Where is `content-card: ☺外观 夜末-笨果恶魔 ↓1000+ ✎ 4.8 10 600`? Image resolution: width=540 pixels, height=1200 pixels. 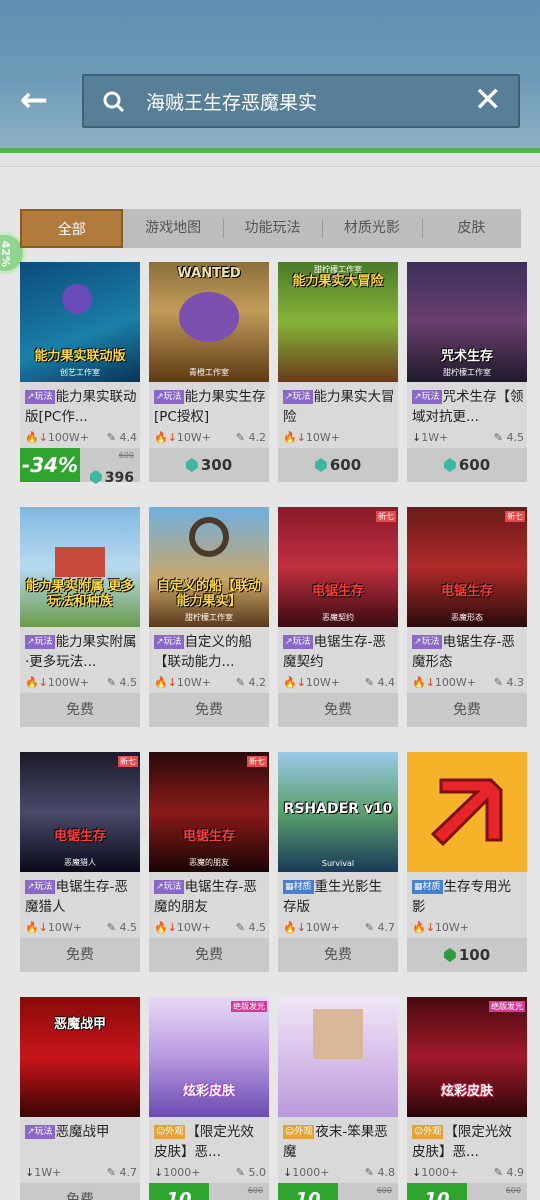
content-card: ☺外观 夜末-笨果恶魔 ↓1000+ ✎ 4.8 10 600 is located at coordinates (338, 1098).